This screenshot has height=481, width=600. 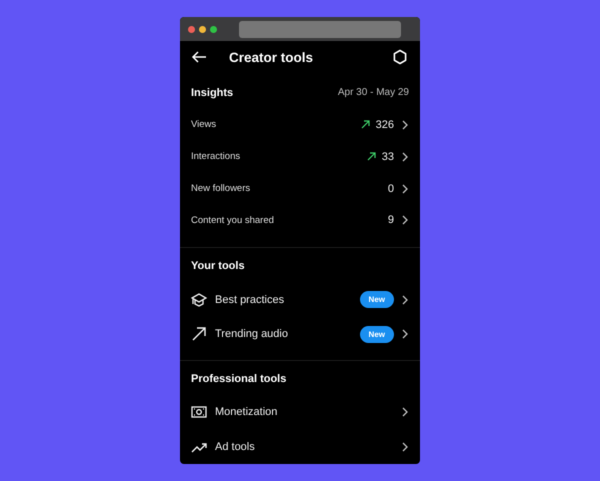 I want to click on minimize-dot, so click(x=202, y=29).